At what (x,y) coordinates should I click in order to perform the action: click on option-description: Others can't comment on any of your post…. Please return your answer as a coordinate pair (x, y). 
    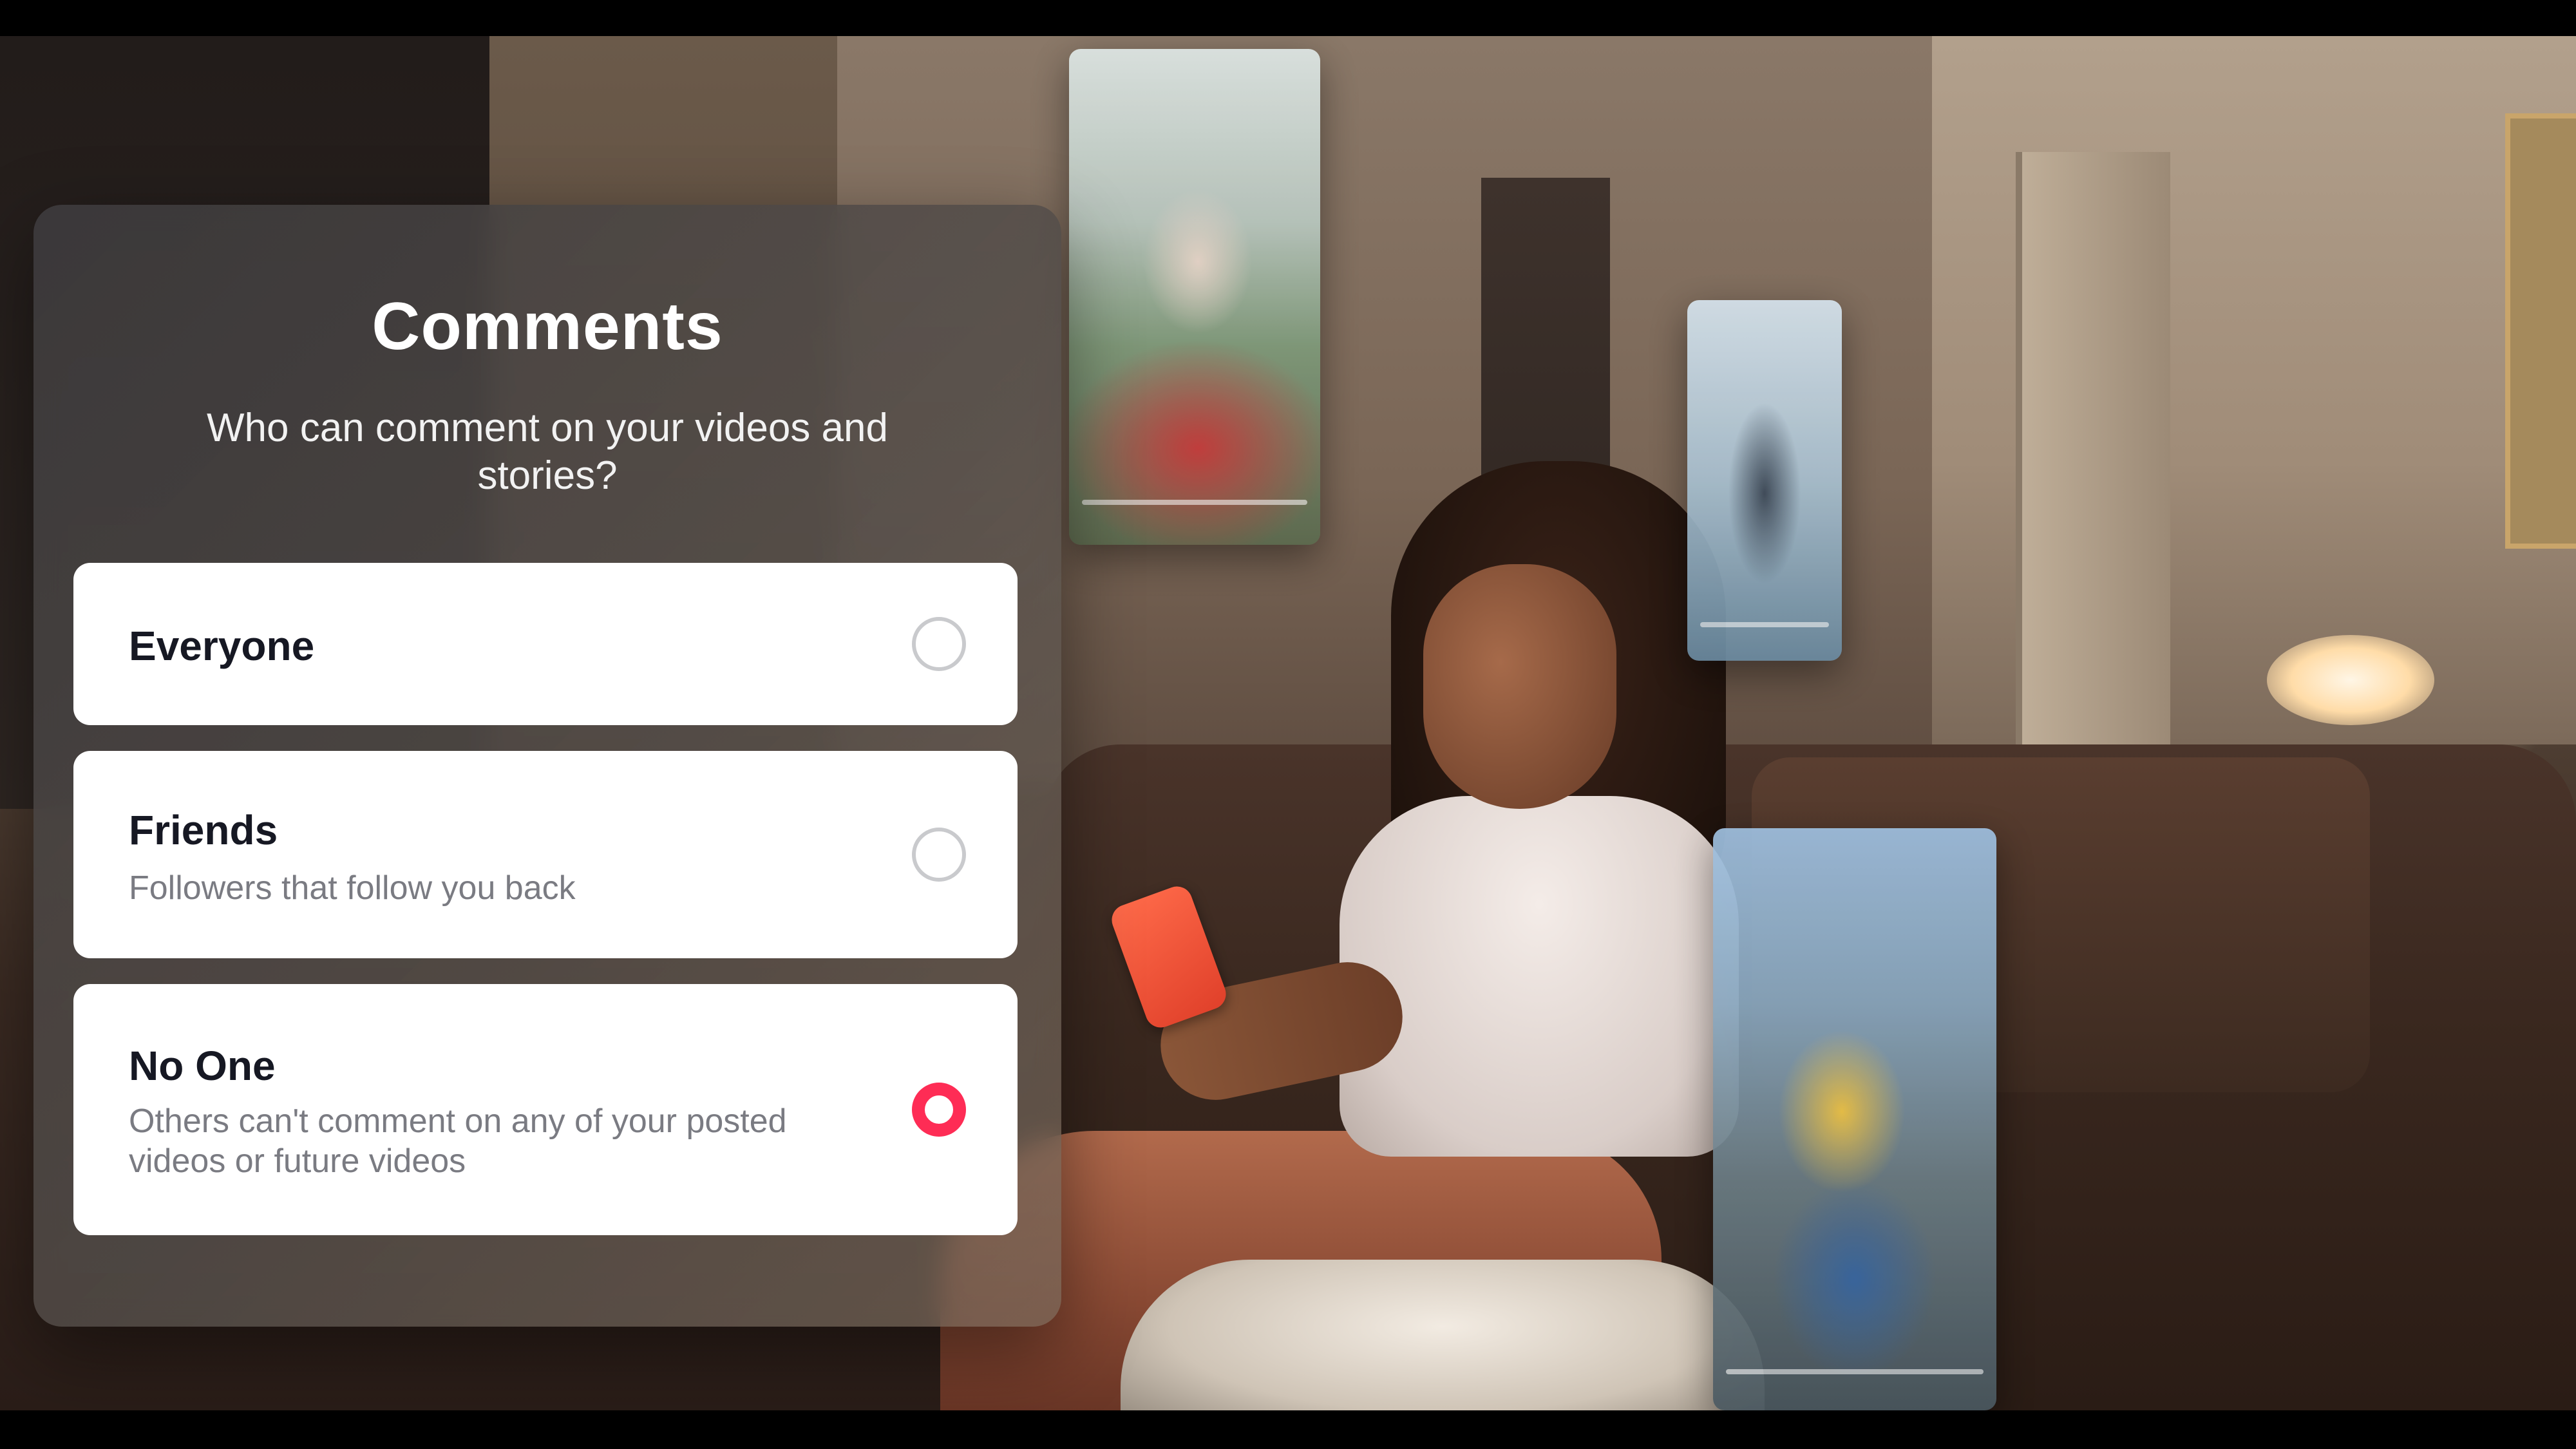
    Looking at the image, I should click on (458, 1141).